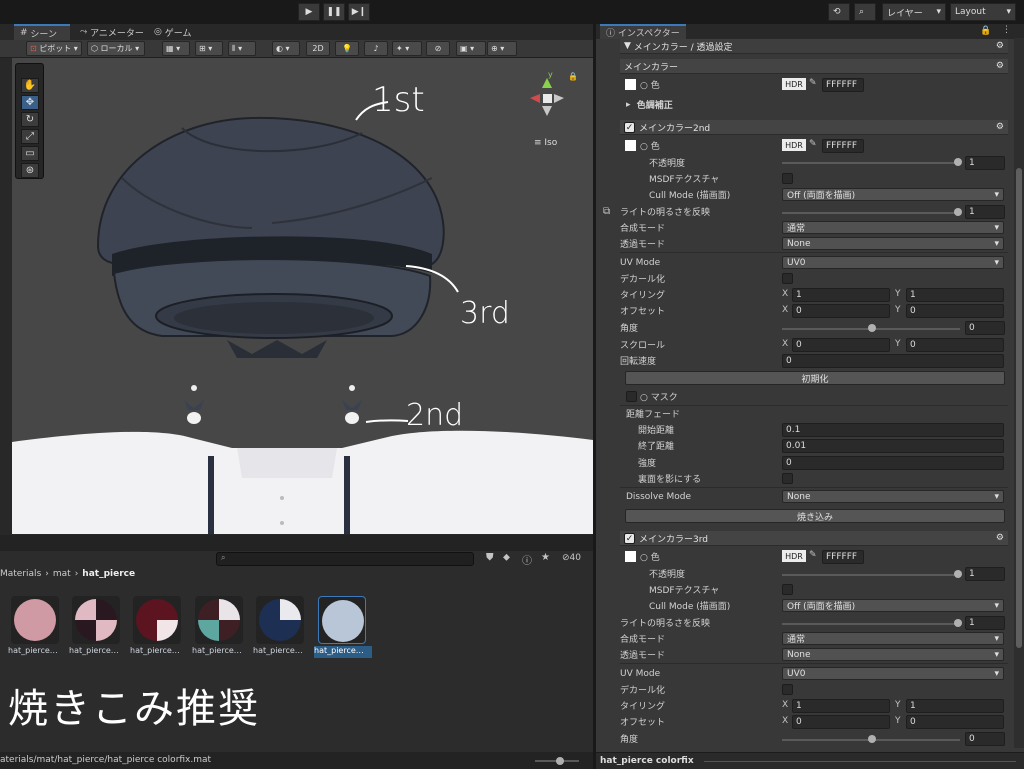  What do you see at coordinates (172, 32) in the screenshot?
I see `tab-game: ◎ ゲーム` at bounding box center [172, 32].